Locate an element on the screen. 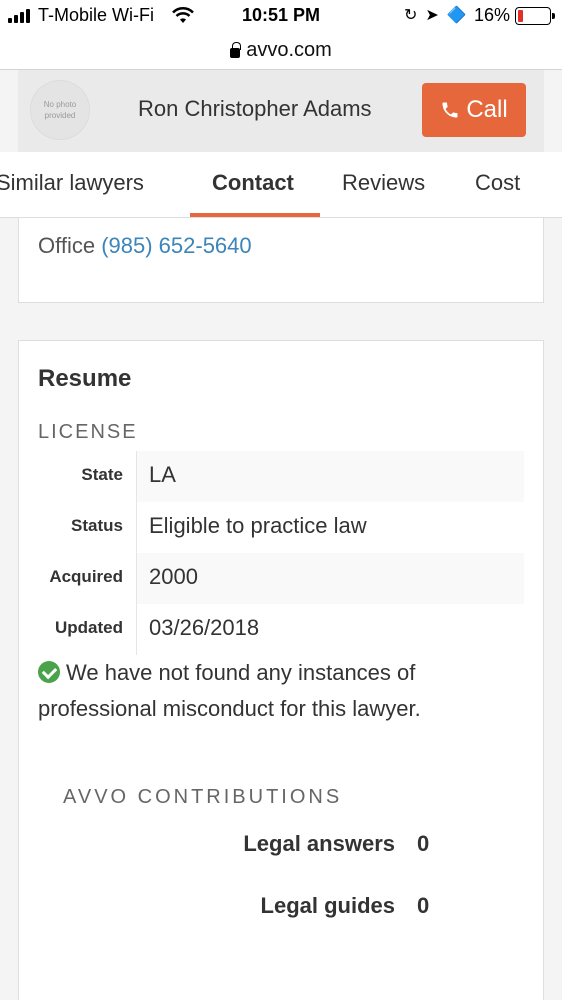  lawyer-name: Ron Christopher Adams is located at coordinates (255, 108).